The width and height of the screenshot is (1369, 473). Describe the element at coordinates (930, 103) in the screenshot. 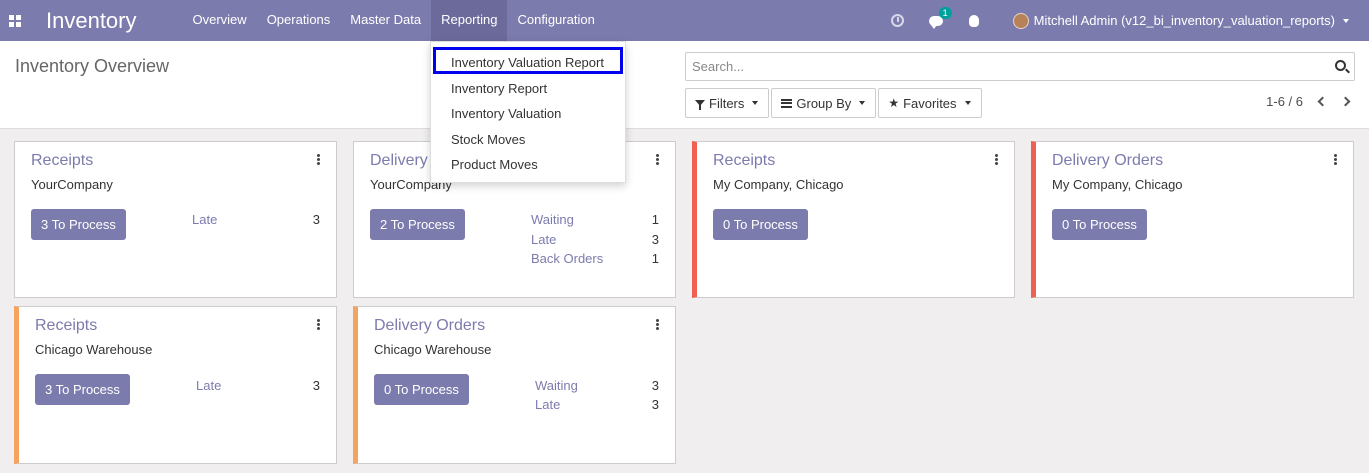

I see `favorites-button: ★ Favorites` at that location.